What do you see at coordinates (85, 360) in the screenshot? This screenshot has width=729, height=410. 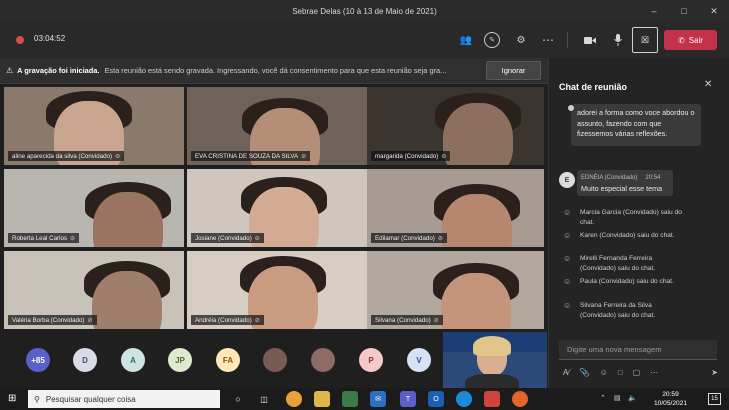 I see `participant-avatar: D` at bounding box center [85, 360].